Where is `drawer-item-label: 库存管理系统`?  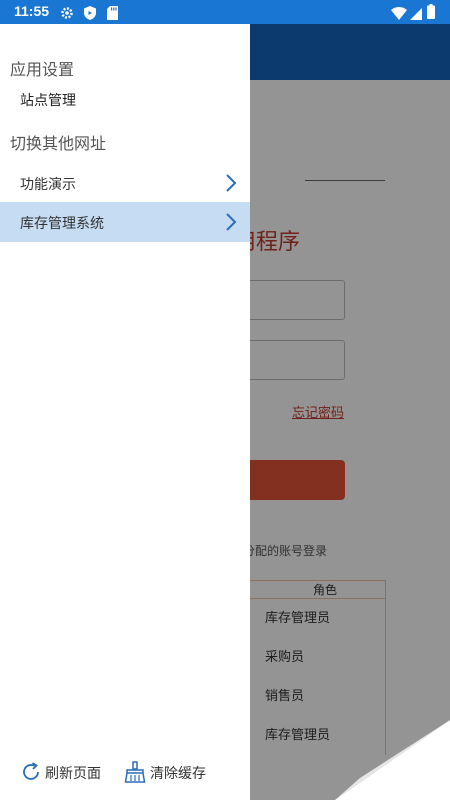 drawer-item-label: 库存管理系统 is located at coordinates (62, 224).